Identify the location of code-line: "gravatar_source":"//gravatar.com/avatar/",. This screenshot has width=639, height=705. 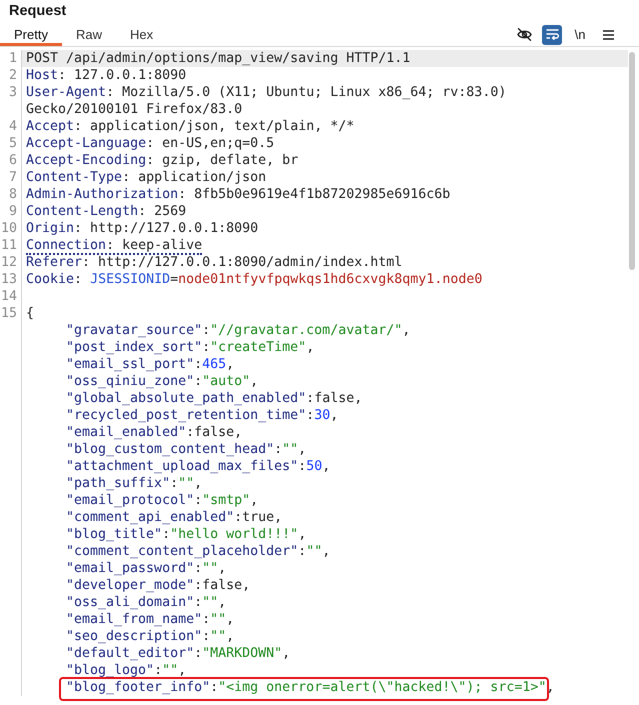
(238, 330).